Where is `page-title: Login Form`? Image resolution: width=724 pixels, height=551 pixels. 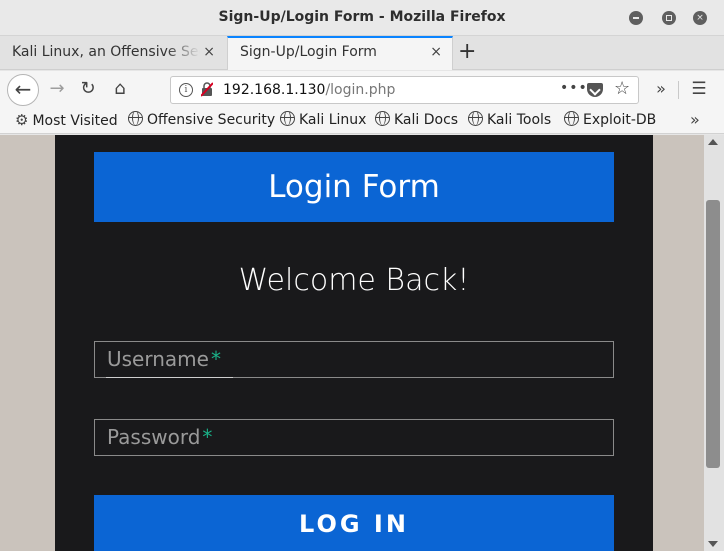 page-title: Login Form is located at coordinates (354, 187).